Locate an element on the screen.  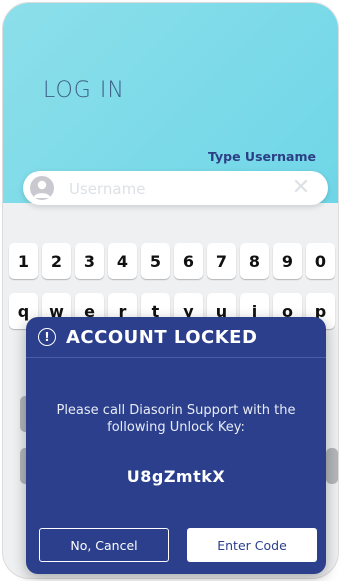
key-8: 8 is located at coordinates (254, 261).